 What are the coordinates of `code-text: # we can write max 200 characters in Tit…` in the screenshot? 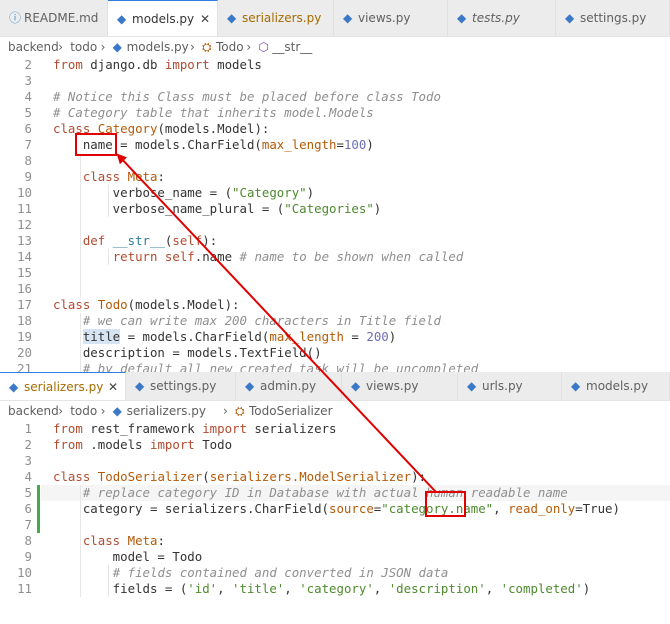 It's located at (261, 320).